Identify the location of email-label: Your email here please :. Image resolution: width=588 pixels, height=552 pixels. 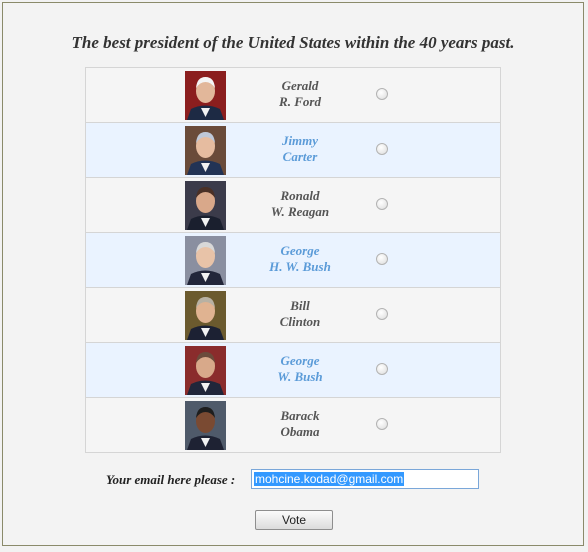
(171, 479).